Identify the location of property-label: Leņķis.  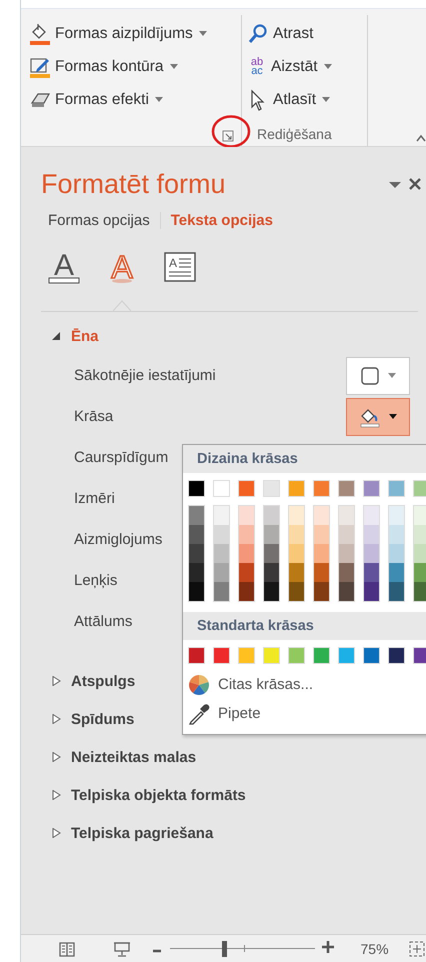
(96, 580).